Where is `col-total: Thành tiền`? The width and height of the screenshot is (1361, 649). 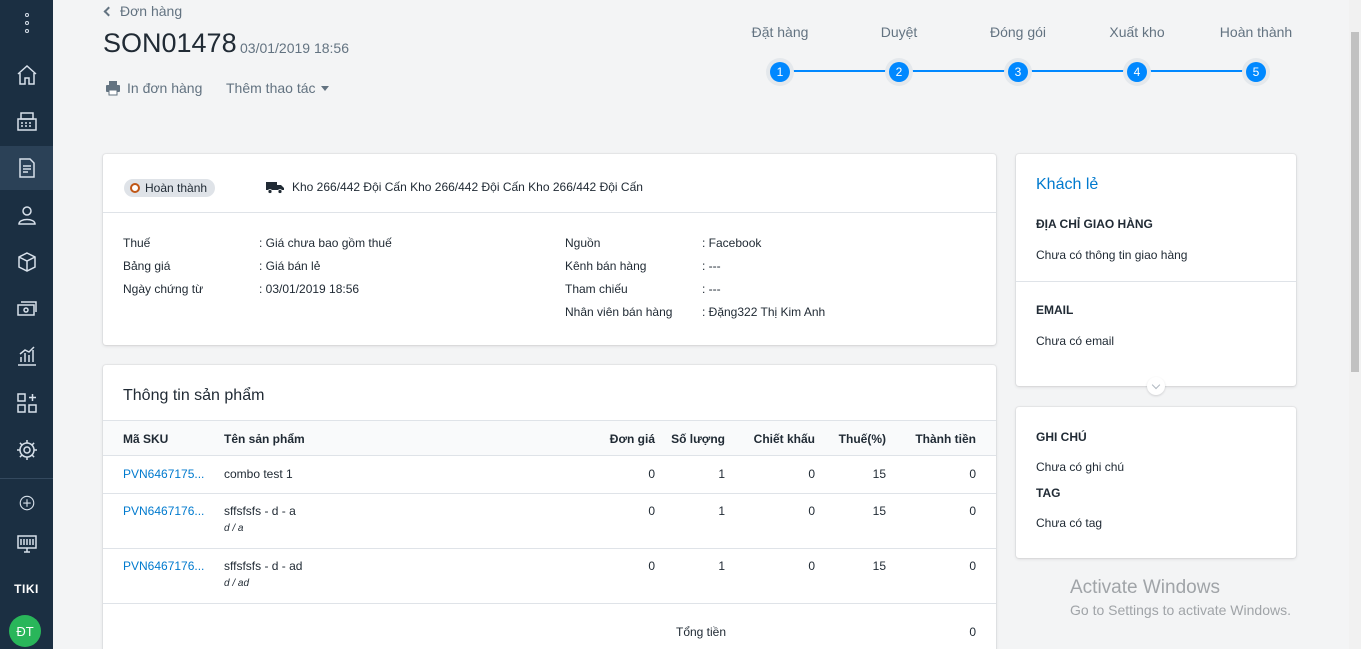
col-total: Thành tiền is located at coordinates (945, 439).